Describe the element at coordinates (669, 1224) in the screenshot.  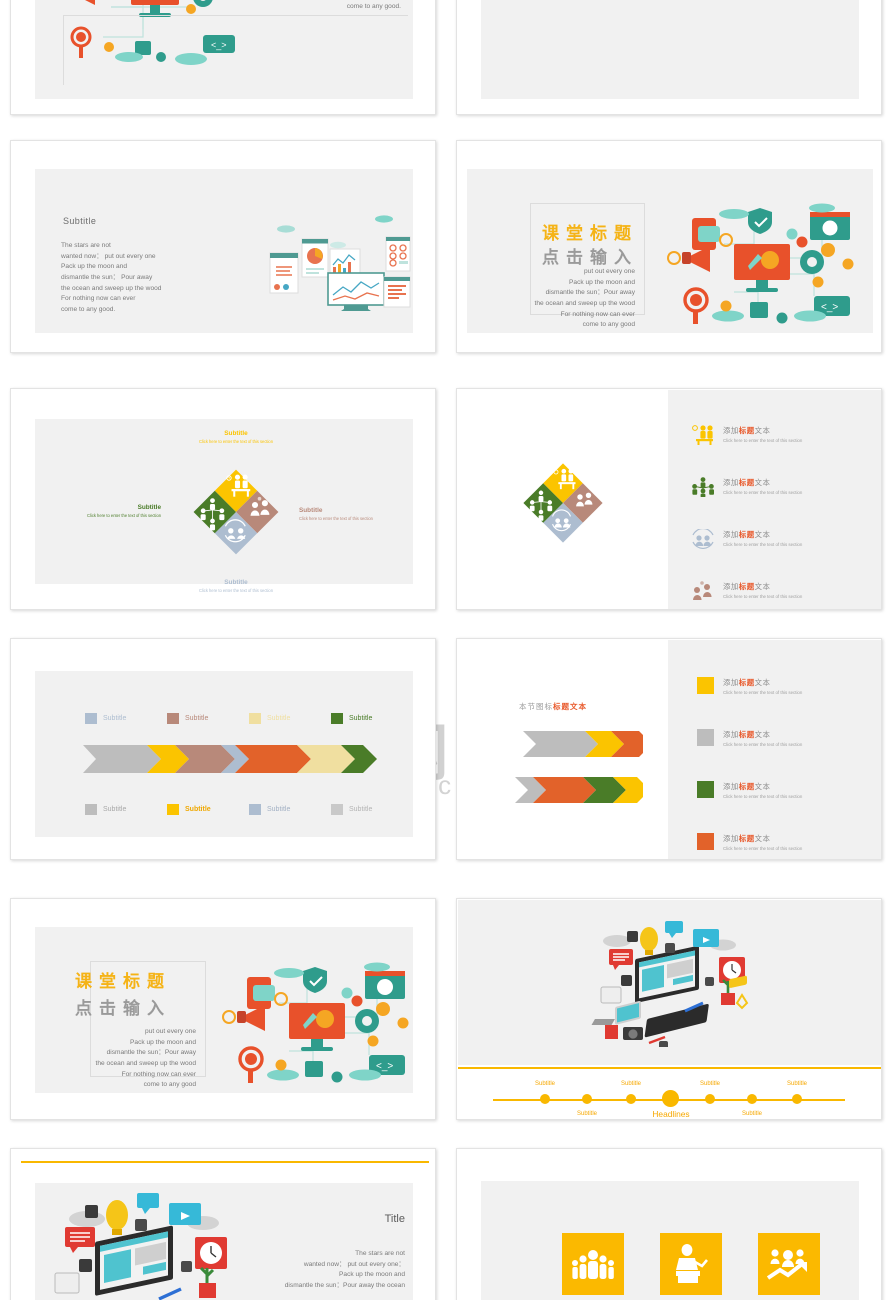
I see `slide-three-icon-tiles` at that location.